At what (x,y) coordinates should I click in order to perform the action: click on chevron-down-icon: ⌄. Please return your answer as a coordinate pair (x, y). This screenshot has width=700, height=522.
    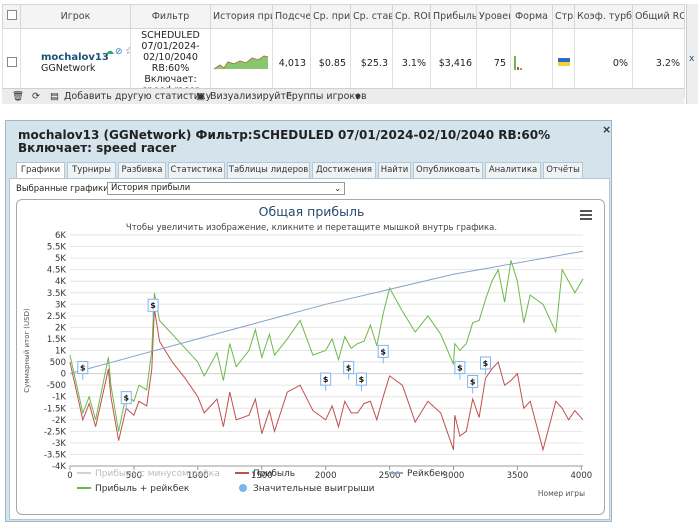
    Looking at the image, I should click on (337, 188).